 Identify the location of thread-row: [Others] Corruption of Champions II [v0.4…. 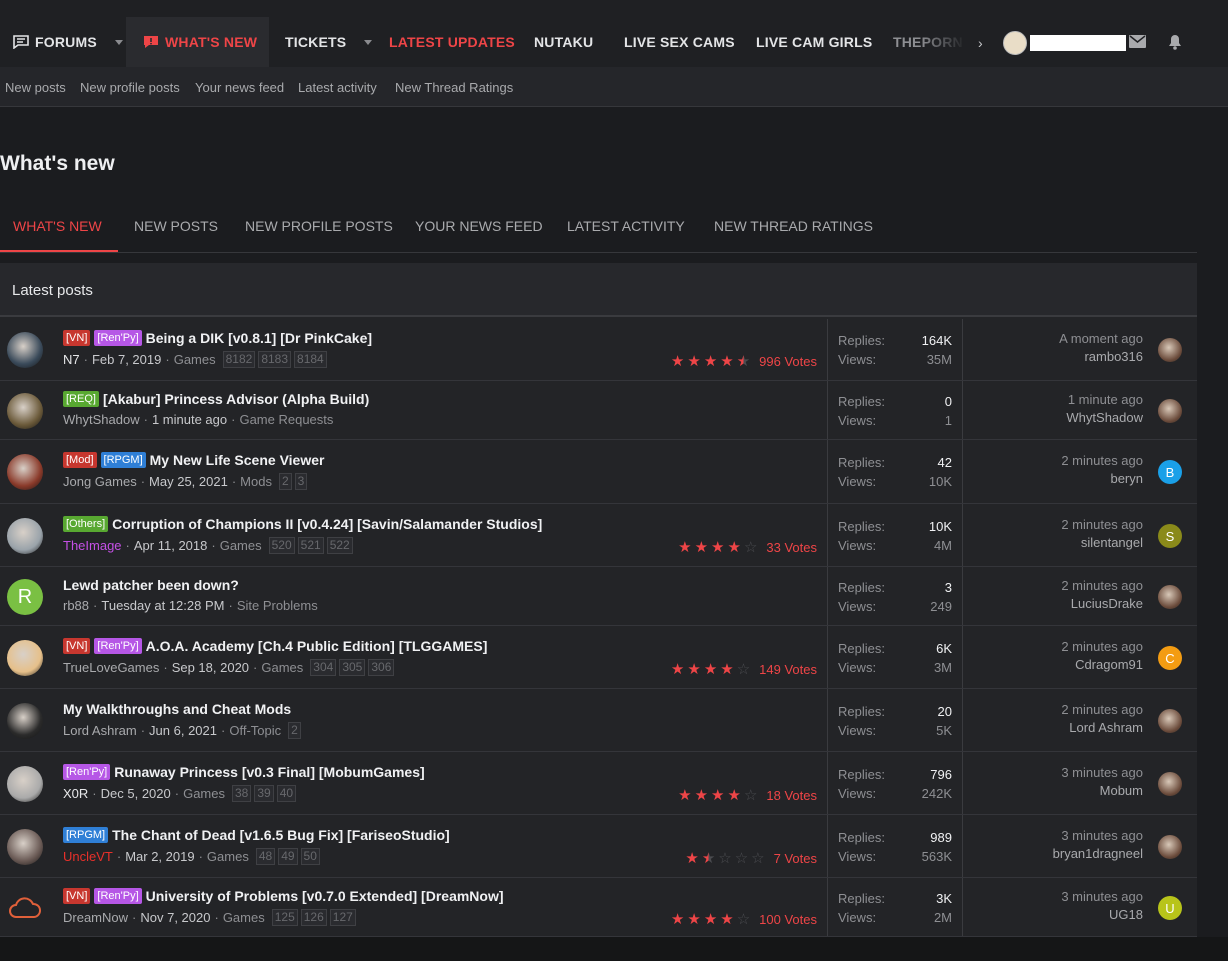
(598, 535).